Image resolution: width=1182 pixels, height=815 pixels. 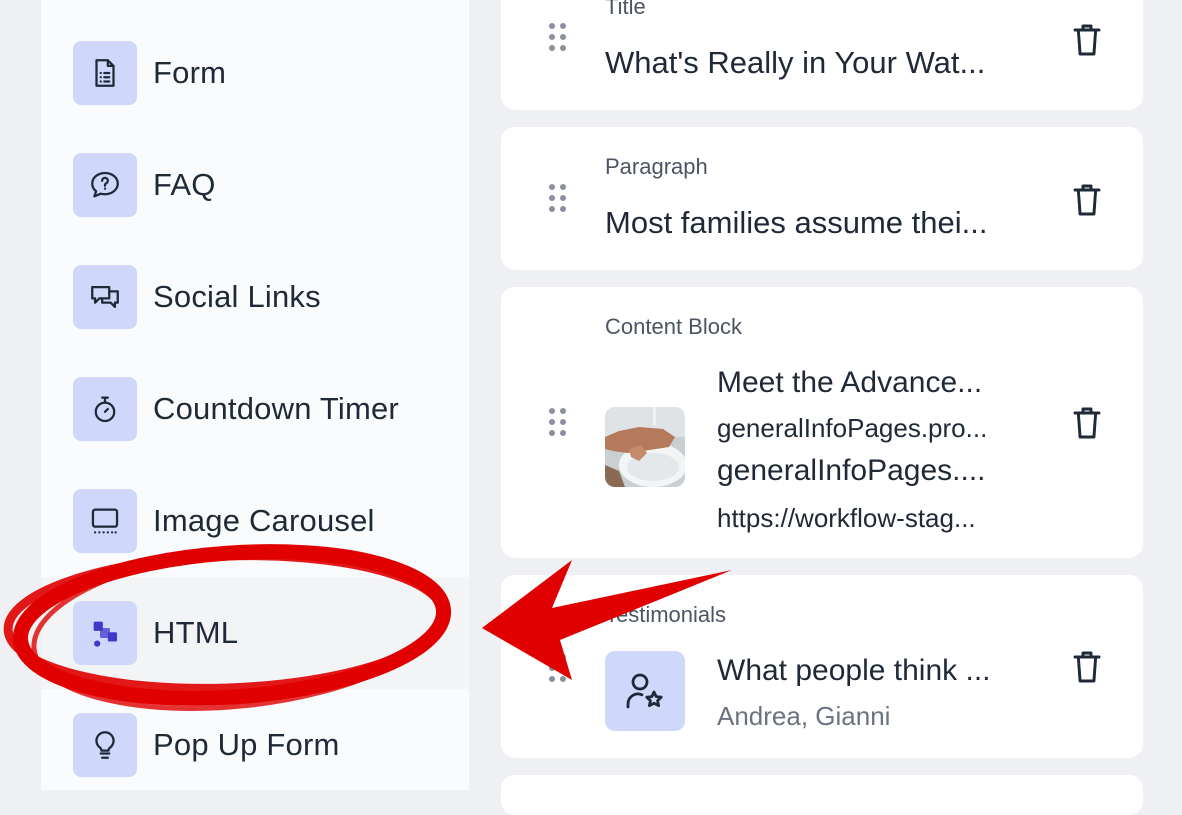 What do you see at coordinates (184, 184) in the screenshot?
I see `sidebar-item-label: FAQ` at bounding box center [184, 184].